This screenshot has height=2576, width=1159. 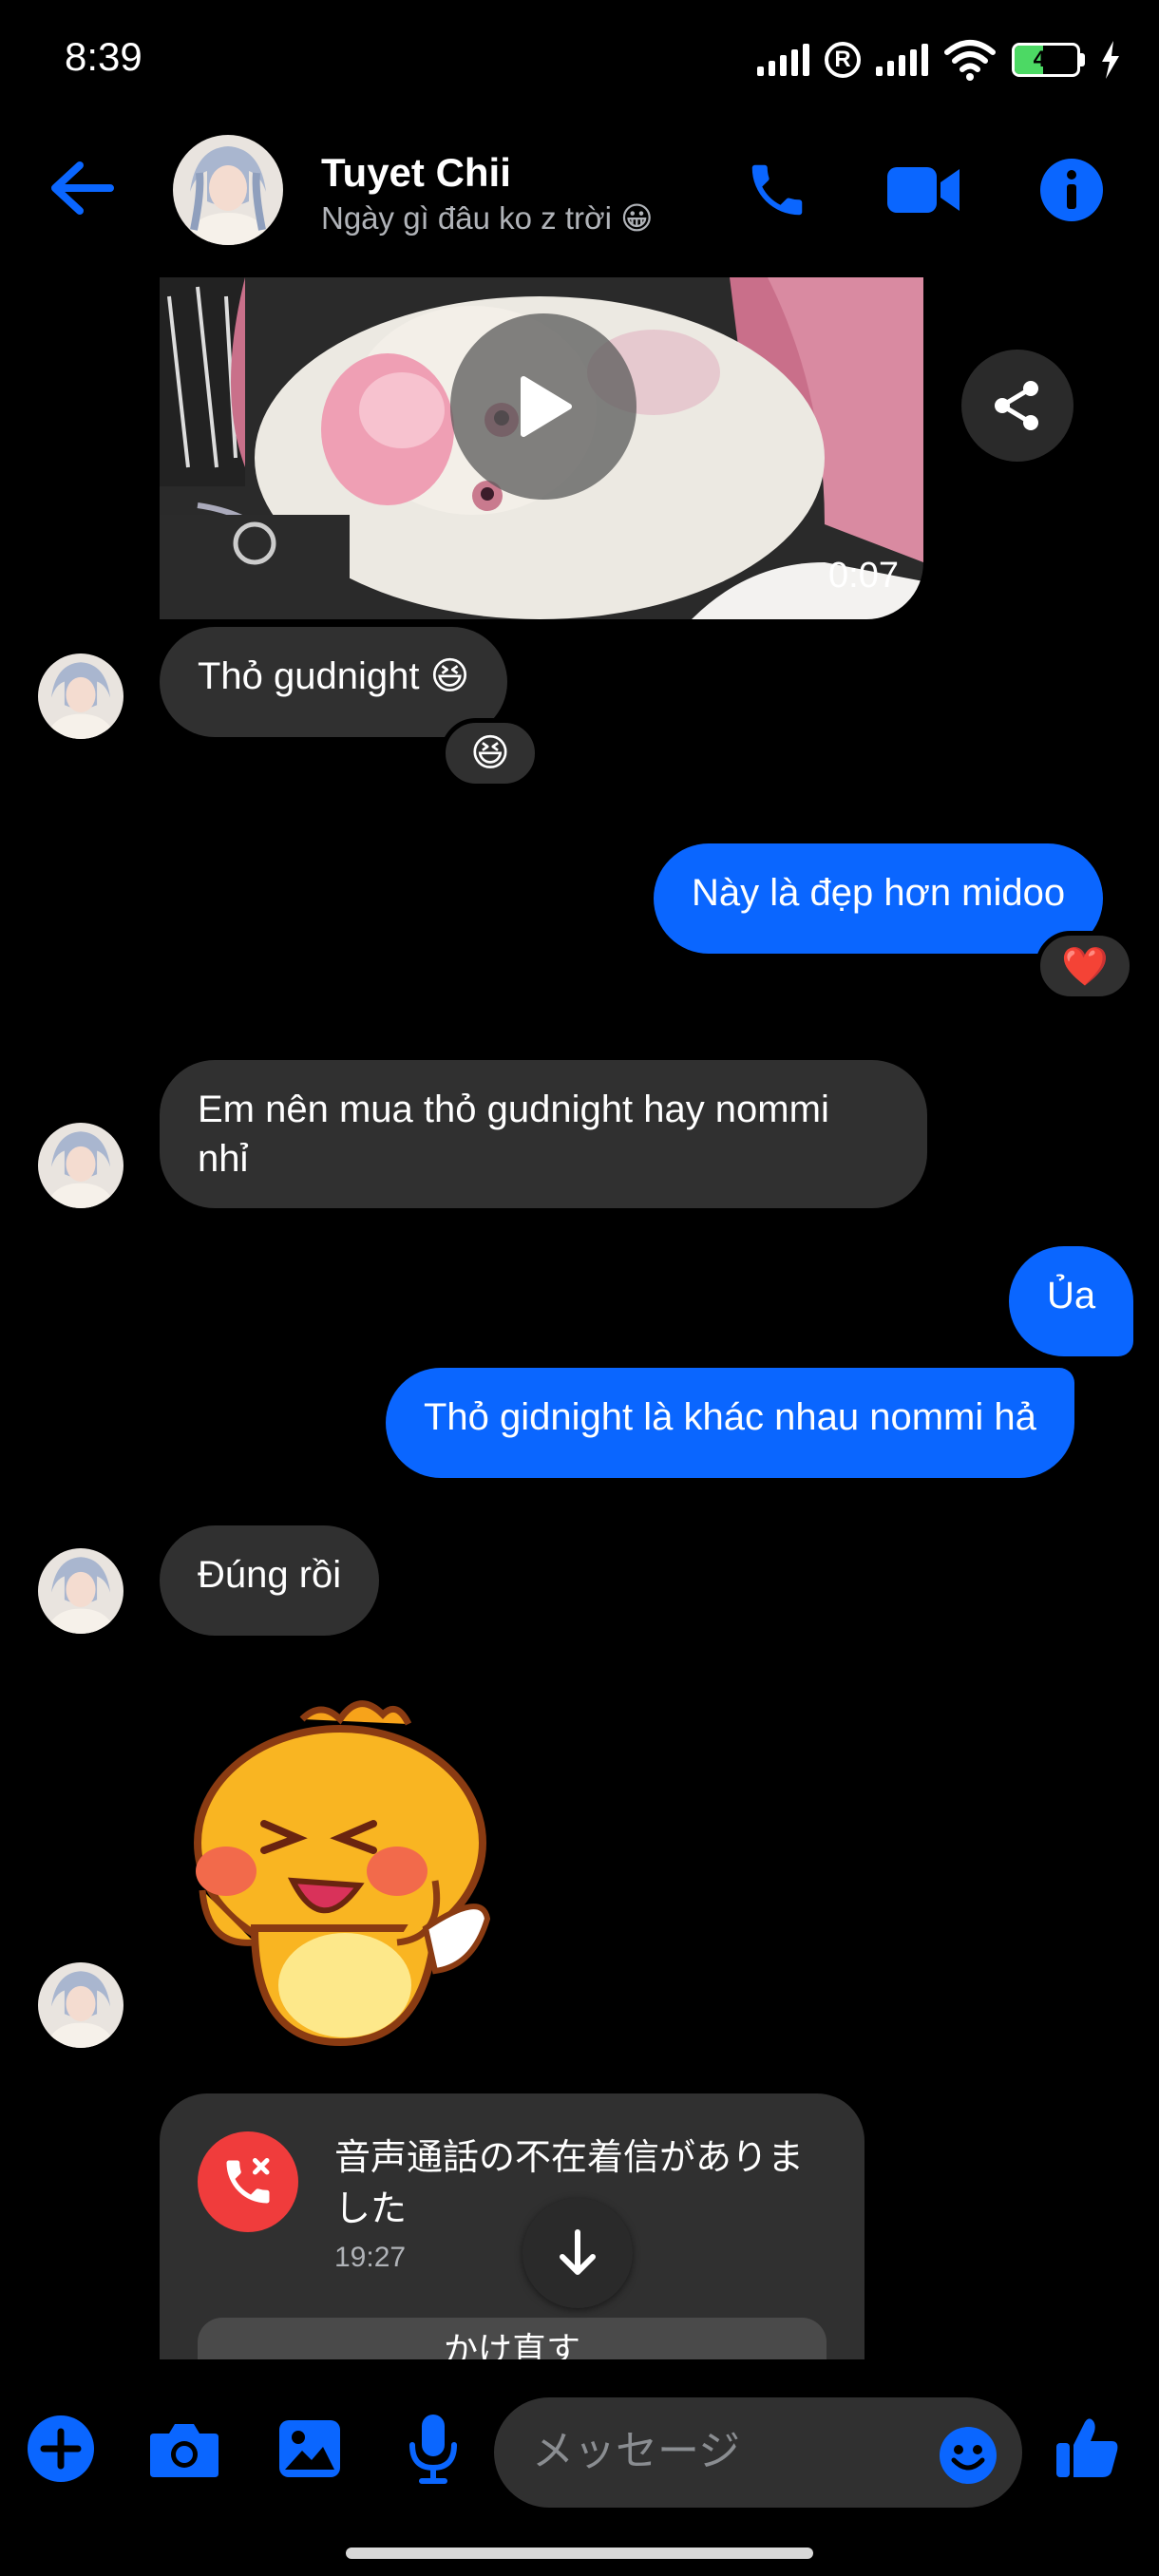 What do you see at coordinates (334, 682) in the screenshot?
I see `incoming-message: Thỏ gudnight 😆` at bounding box center [334, 682].